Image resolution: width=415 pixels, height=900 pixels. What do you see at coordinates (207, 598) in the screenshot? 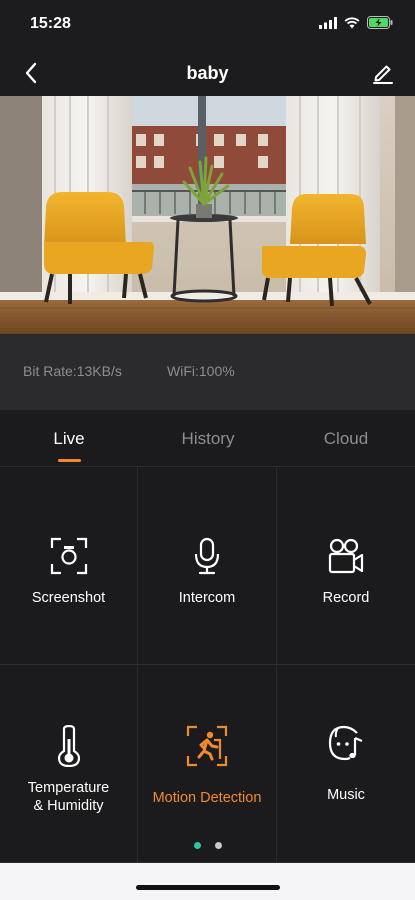
I see `intercom-label: Intercom` at bounding box center [207, 598].